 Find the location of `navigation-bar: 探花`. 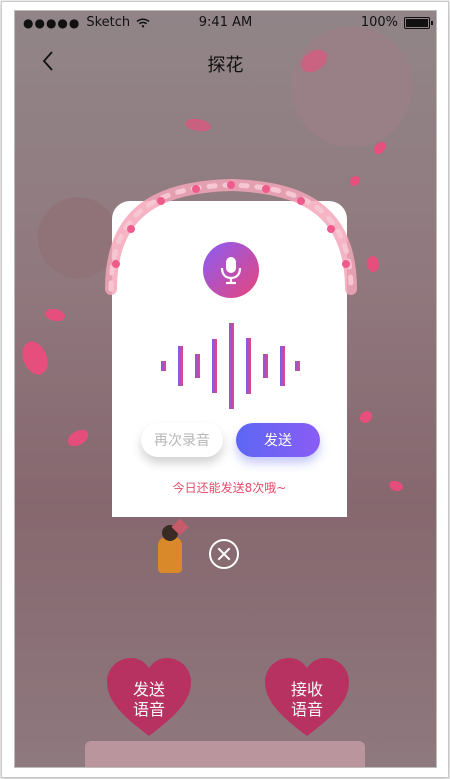

navigation-bar: 探花 is located at coordinates (225, 61).